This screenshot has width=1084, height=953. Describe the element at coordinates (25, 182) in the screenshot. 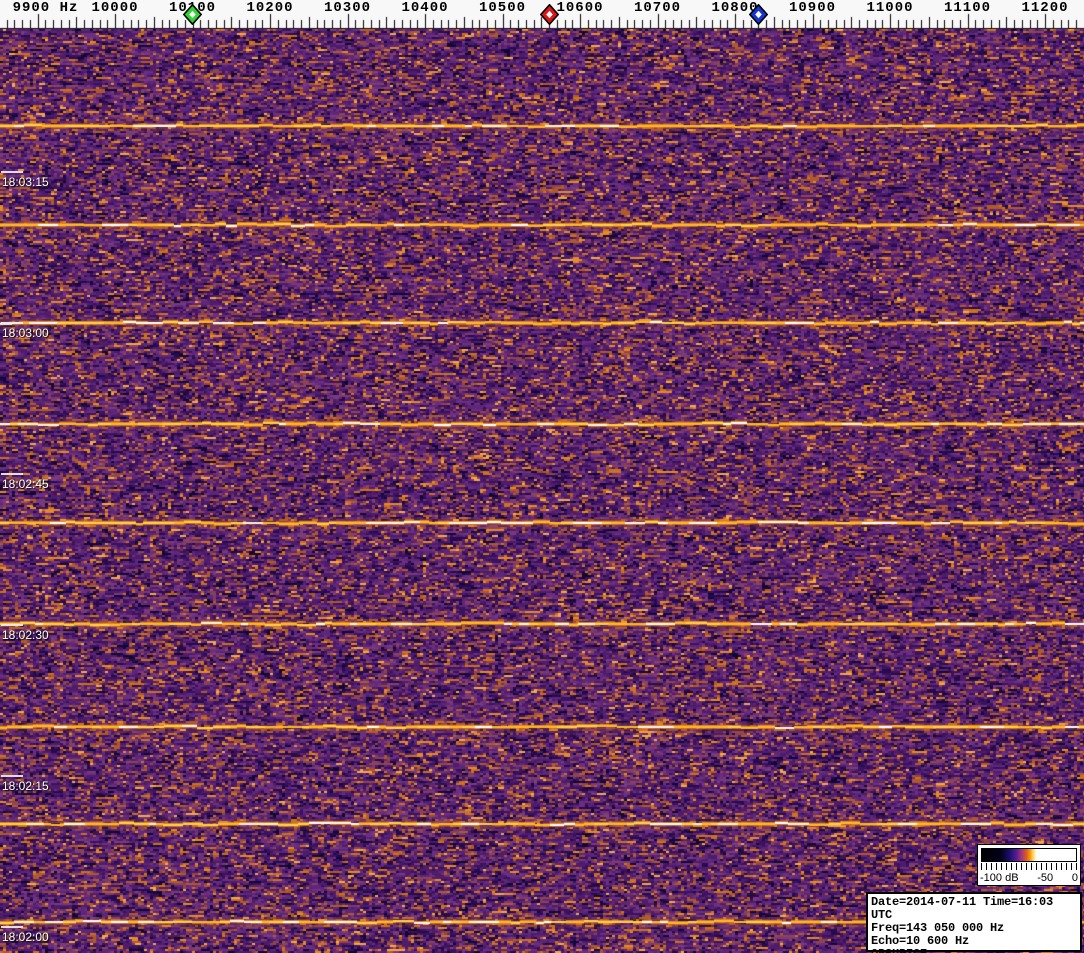

I see `time-label: 18:03:15` at that location.